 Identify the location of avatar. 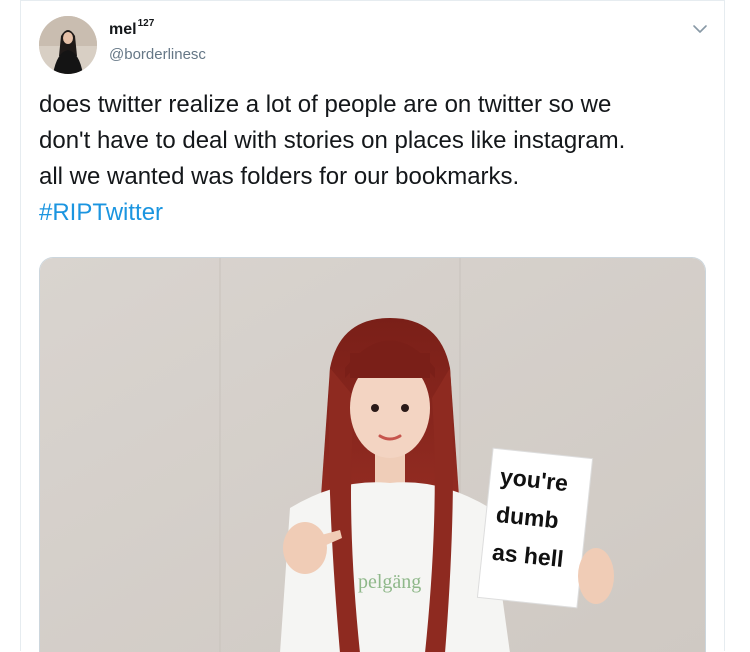
(68, 45).